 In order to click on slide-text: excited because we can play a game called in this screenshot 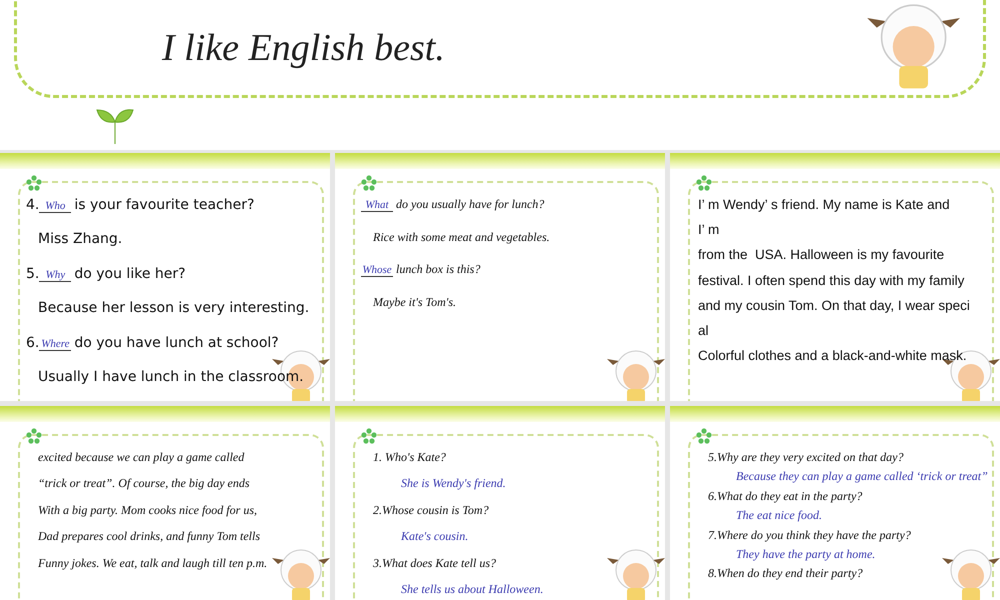, I will do `click(141, 457)`.